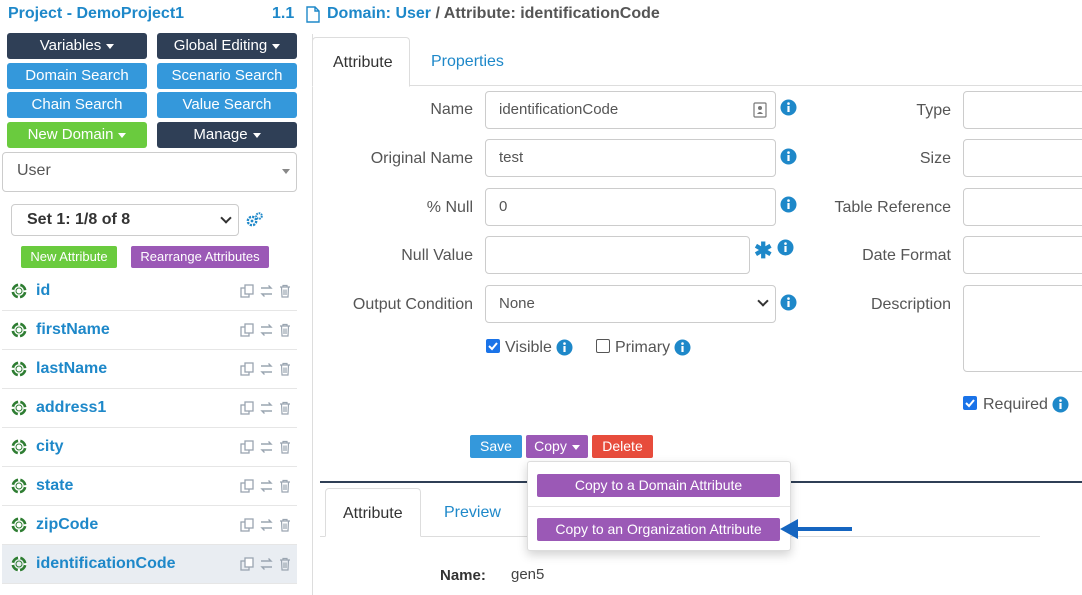  Describe the element at coordinates (149, 525) in the screenshot. I see `attribute-row: zipCode` at that location.